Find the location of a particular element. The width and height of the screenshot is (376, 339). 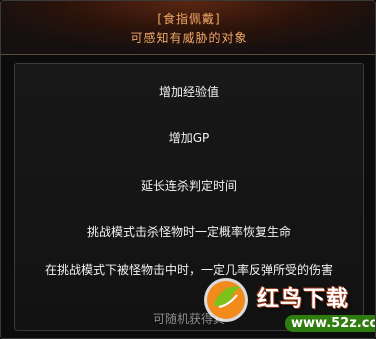

item-description: 可感知有威胁的对象 is located at coordinates (189, 38).